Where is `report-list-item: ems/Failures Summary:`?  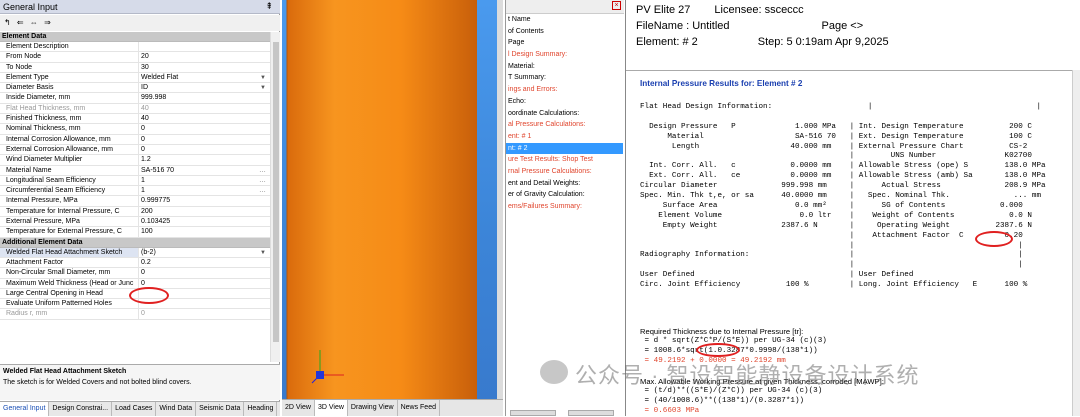 report-list-item: ems/Failures Summary: is located at coordinates (564, 207).